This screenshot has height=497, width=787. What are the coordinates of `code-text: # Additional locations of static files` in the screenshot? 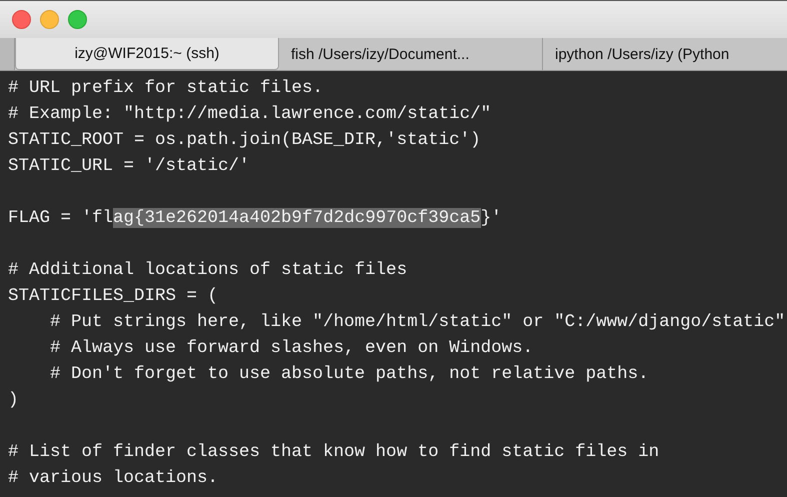 It's located at (208, 270).